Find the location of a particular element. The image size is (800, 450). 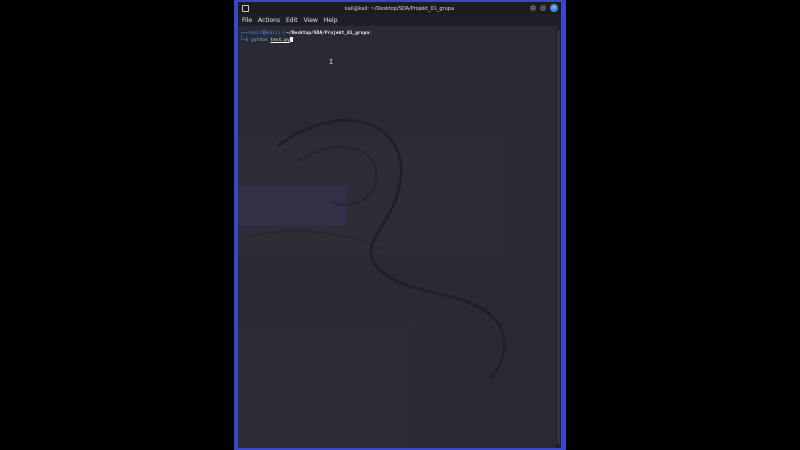

maximize-icon: ▫ is located at coordinates (543, 8).